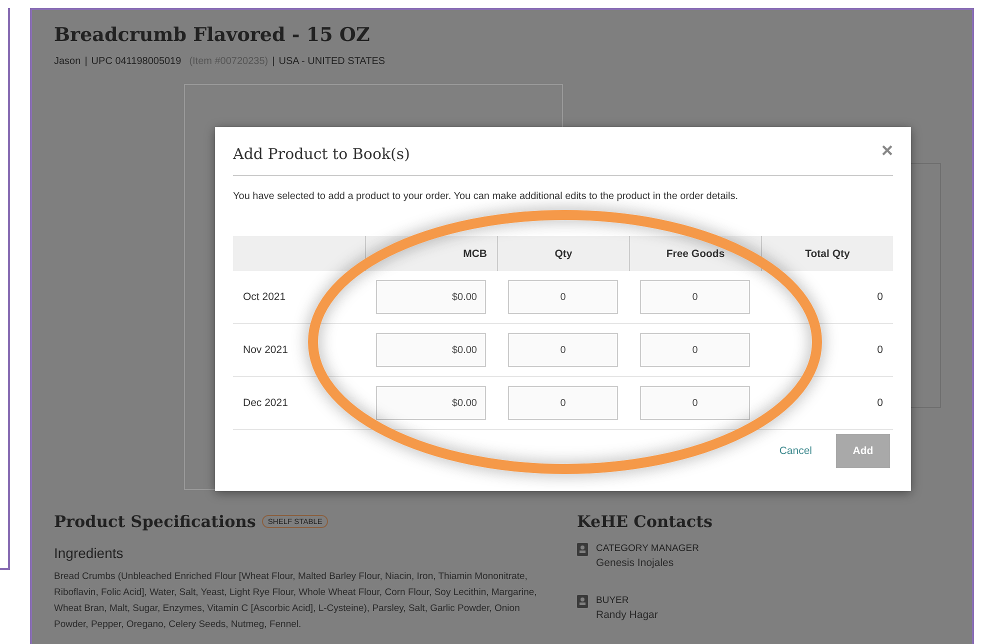 The height and width of the screenshot is (644, 991). I want to click on product-title: Breadcrumb Flavored - 15 OZ, so click(212, 35).